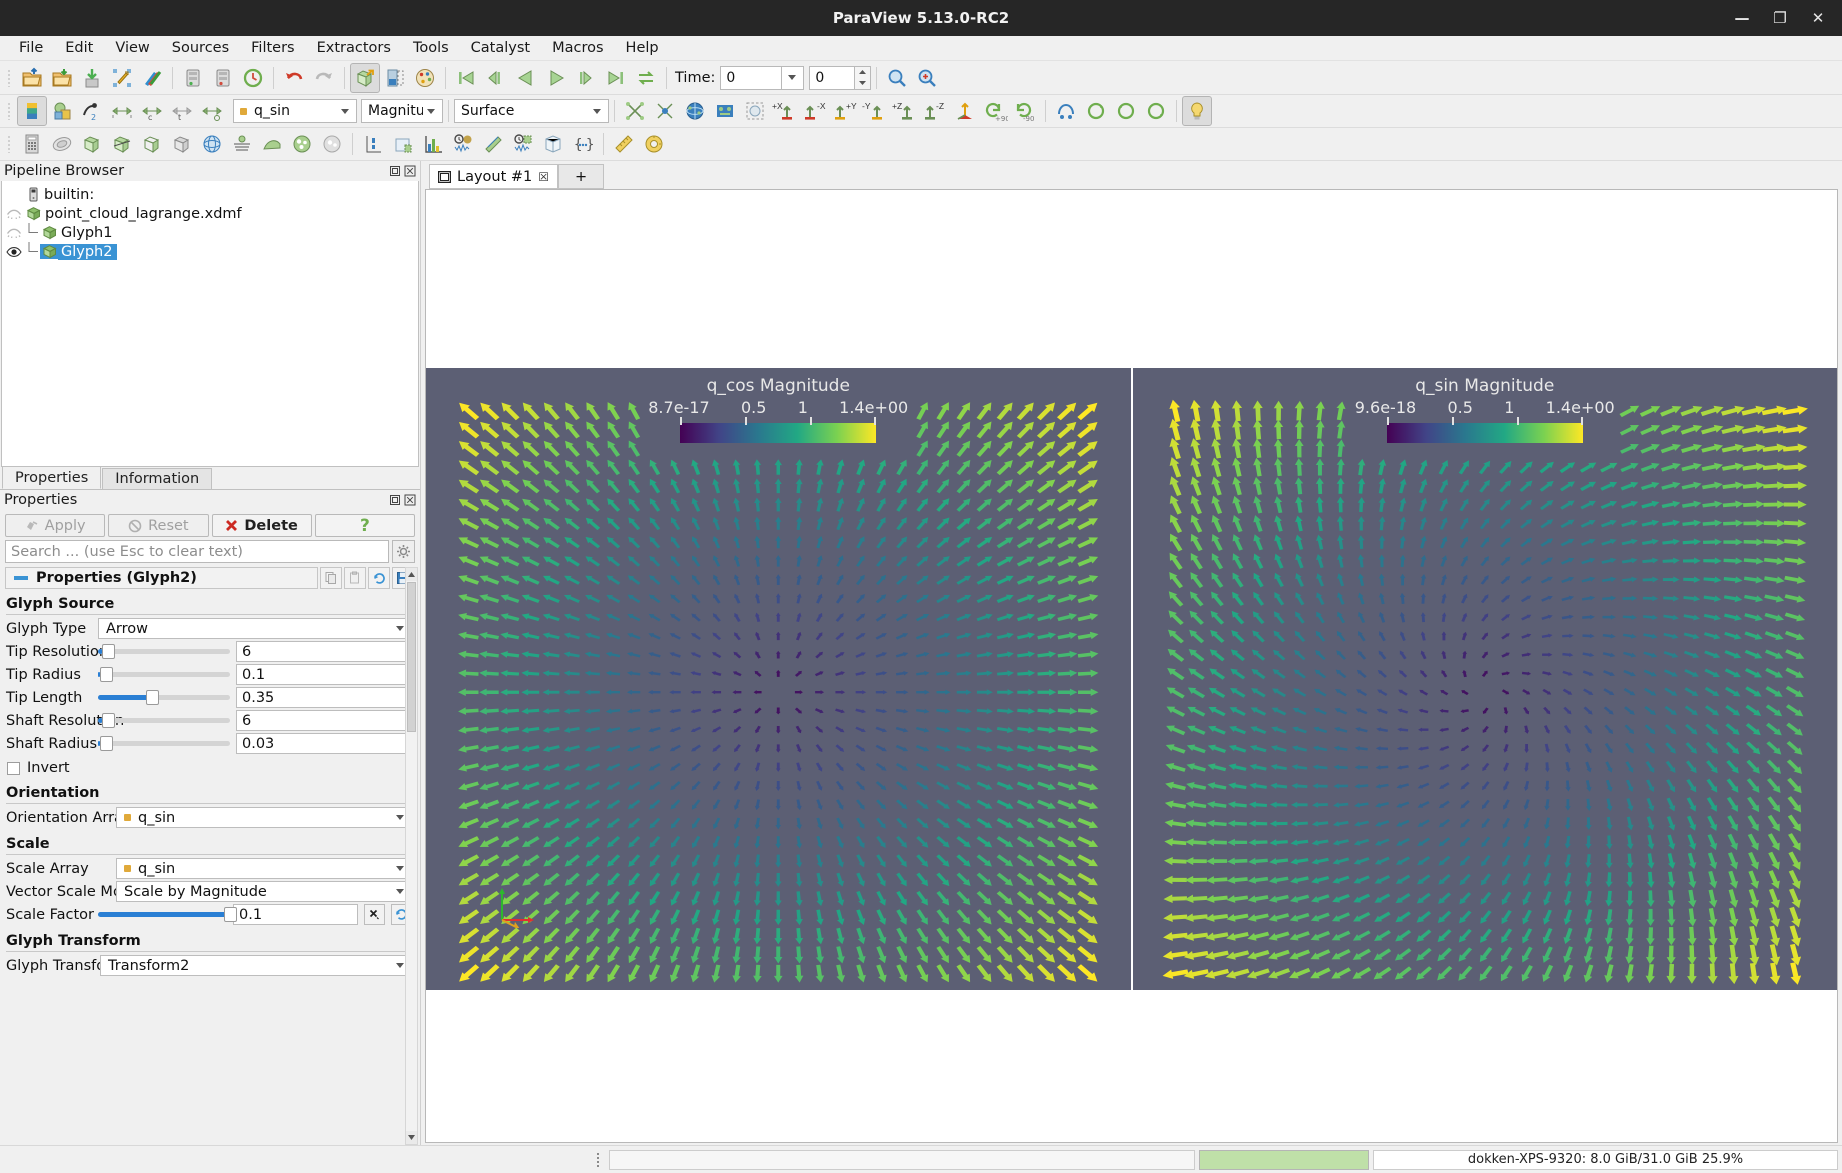 This screenshot has width=1842, height=1173. Describe the element at coordinates (403, 551) in the screenshot. I see `gear-icon` at that location.